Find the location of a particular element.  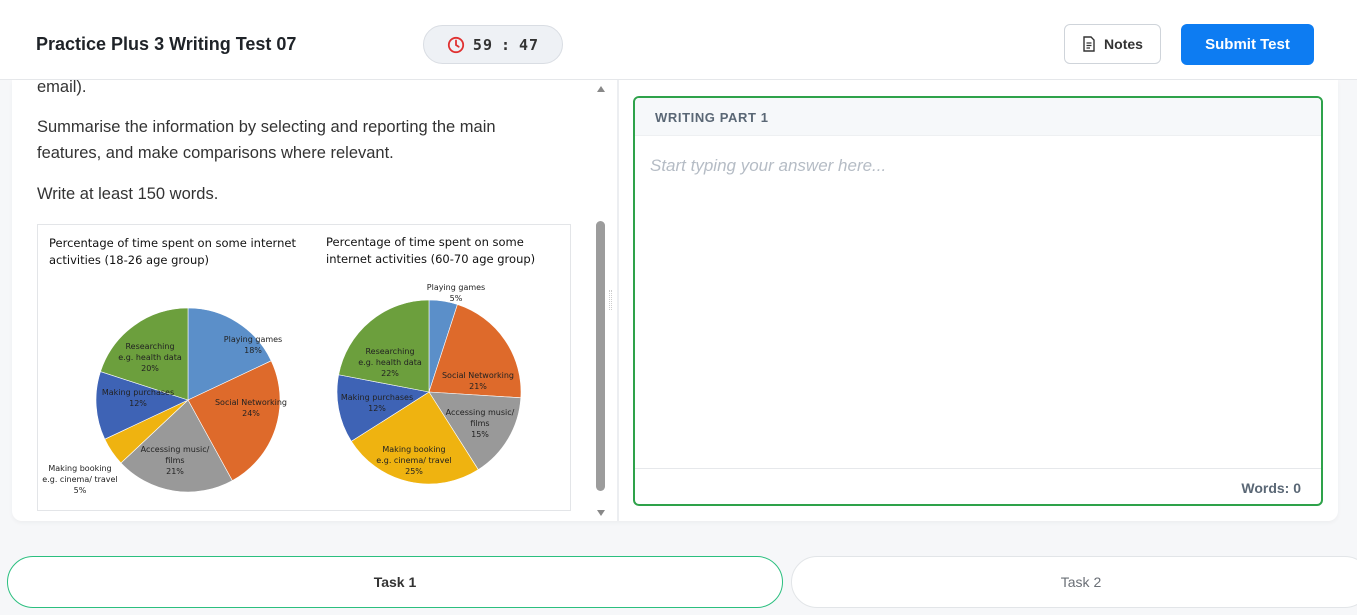

notes-label: Notes is located at coordinates (1123, 44).